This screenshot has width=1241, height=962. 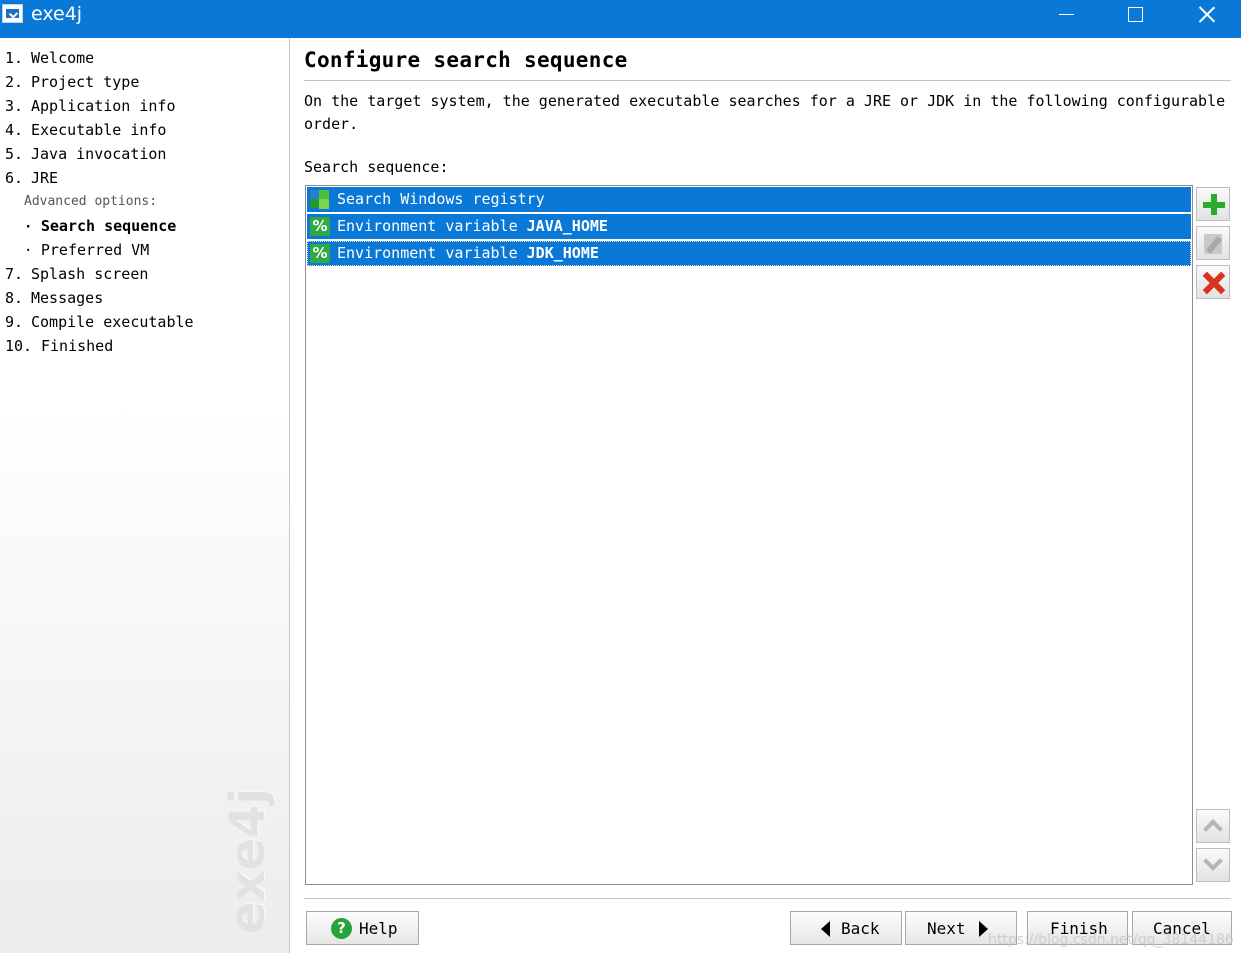 I want to click on nav-step-compile-executable: 9. Compile executable, so click(x=99, y=322).